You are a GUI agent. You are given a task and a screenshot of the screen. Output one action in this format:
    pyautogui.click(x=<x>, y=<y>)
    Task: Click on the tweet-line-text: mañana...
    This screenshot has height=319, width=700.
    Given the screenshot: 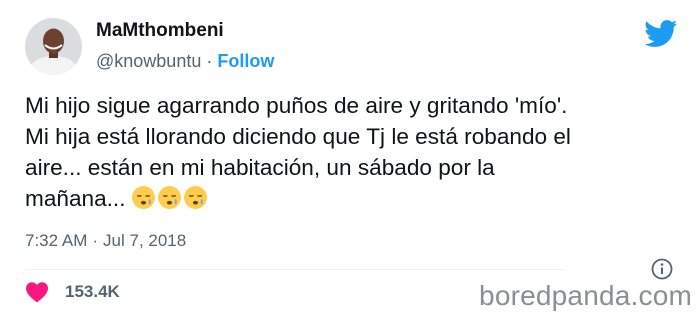 What is the action you would take?
    pyautogui.click(x=75, y=198)
    